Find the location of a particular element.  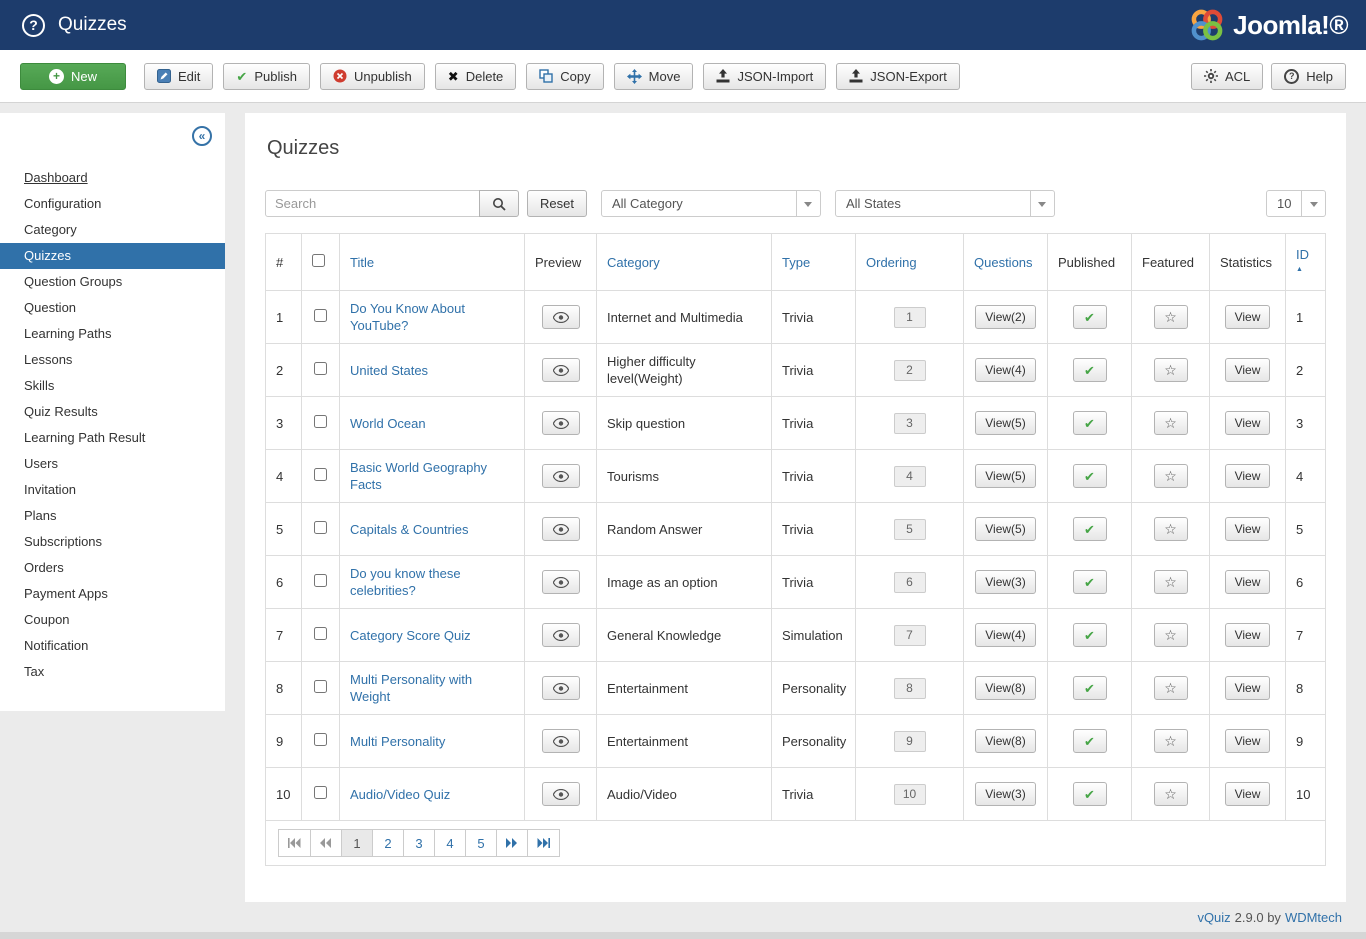

copy-button: Copy is located at coordinates (565, 76).